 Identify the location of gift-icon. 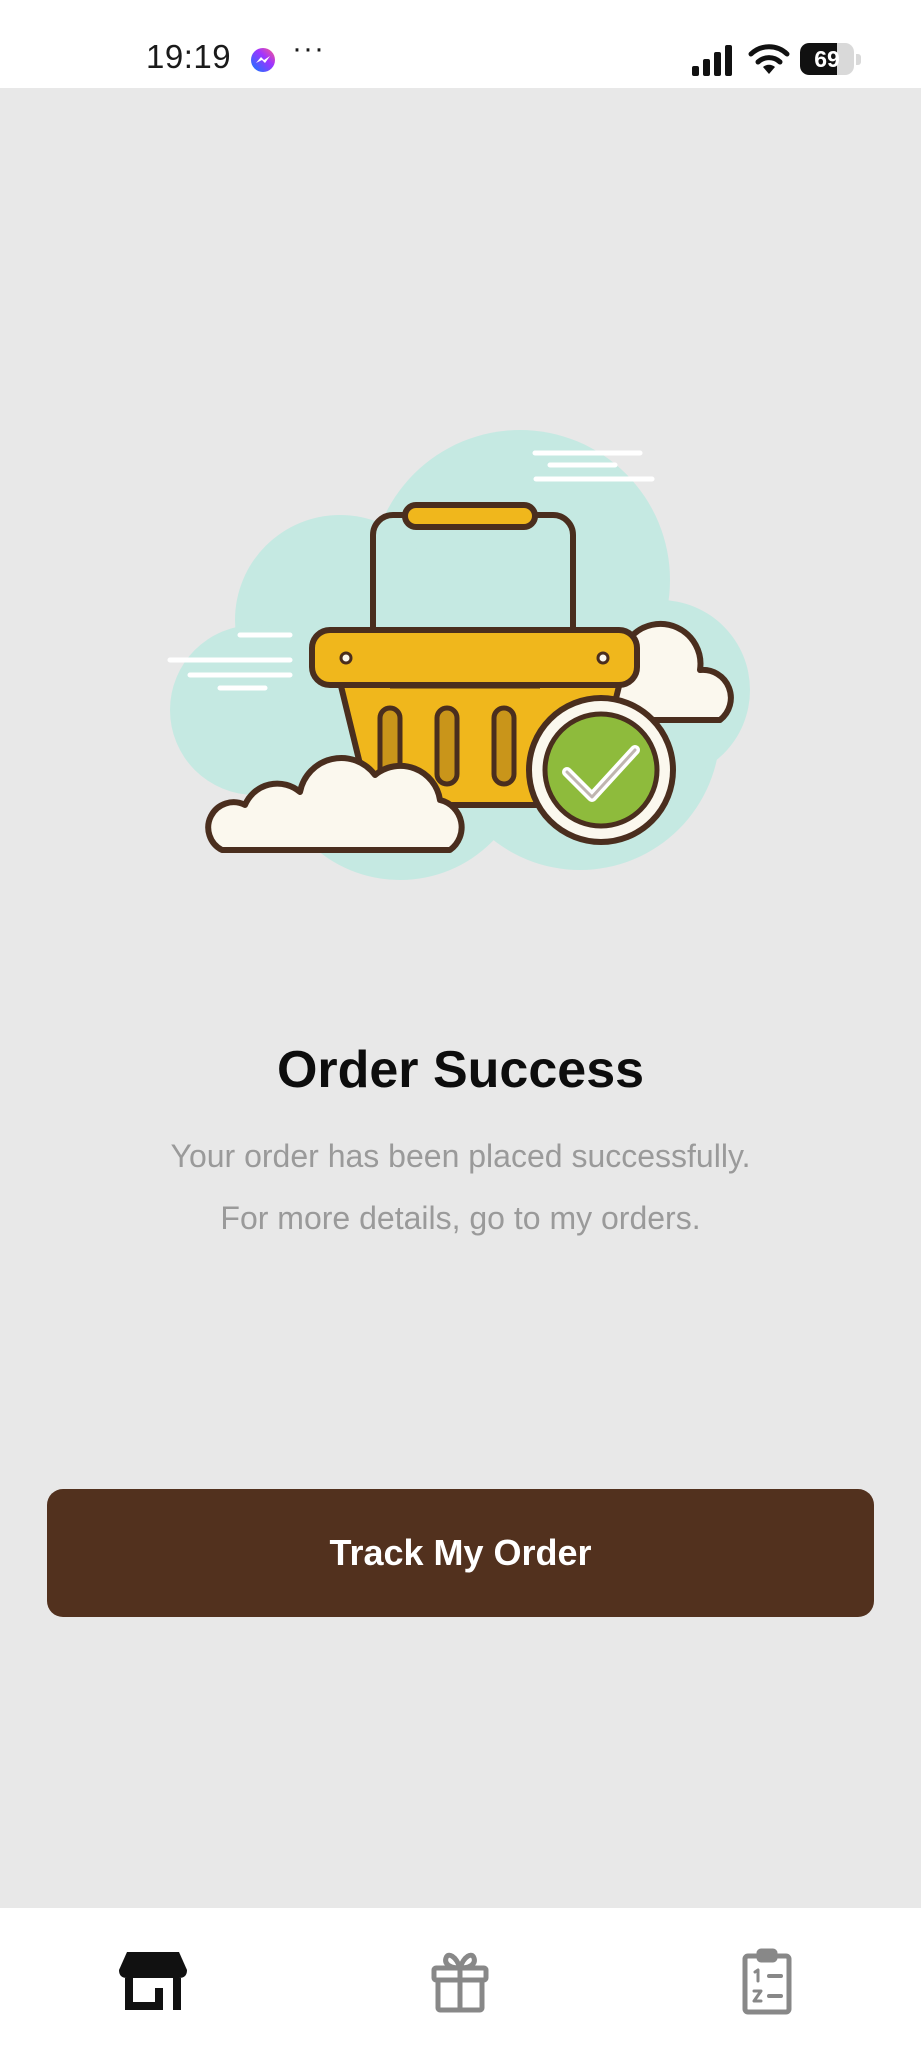
(460, 1982).